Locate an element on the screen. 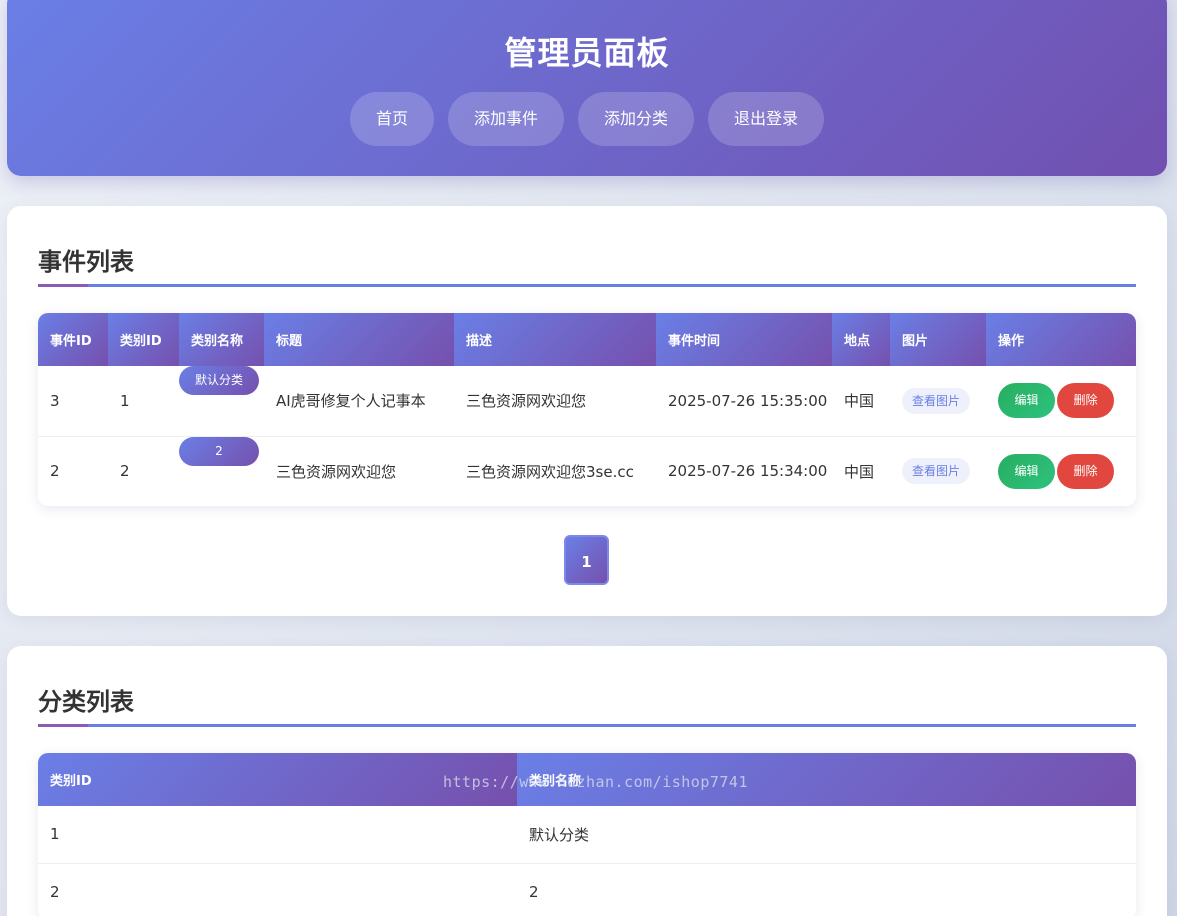  nav-logout: 退出登录 is located at coordinates (766, 119).